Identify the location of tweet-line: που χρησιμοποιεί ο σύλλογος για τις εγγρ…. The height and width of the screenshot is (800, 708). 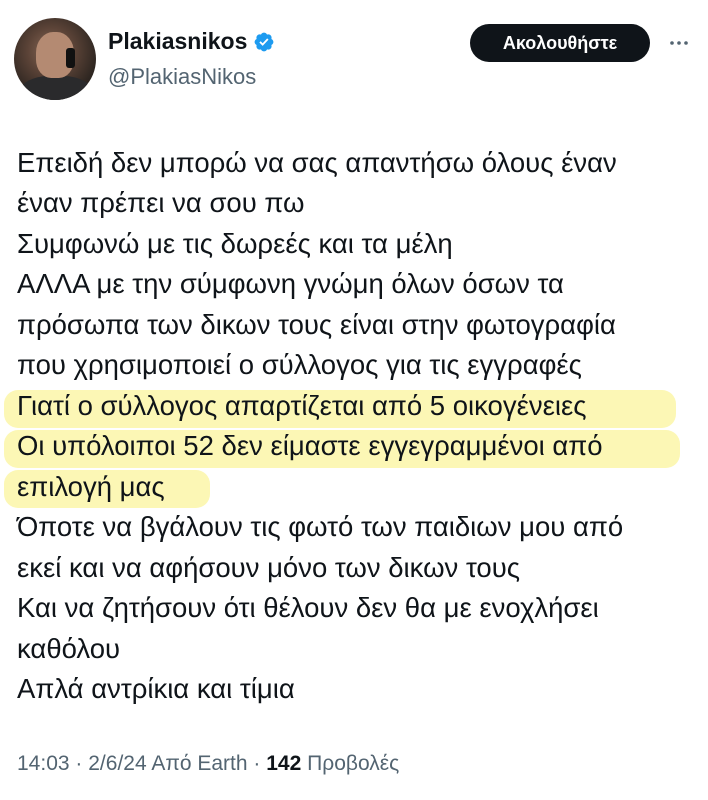
(299, 364).